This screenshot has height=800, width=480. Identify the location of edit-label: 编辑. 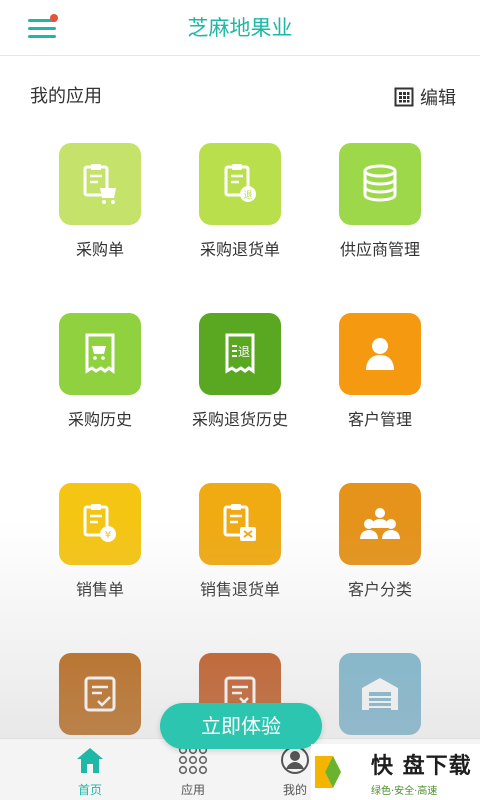
(438, 98).